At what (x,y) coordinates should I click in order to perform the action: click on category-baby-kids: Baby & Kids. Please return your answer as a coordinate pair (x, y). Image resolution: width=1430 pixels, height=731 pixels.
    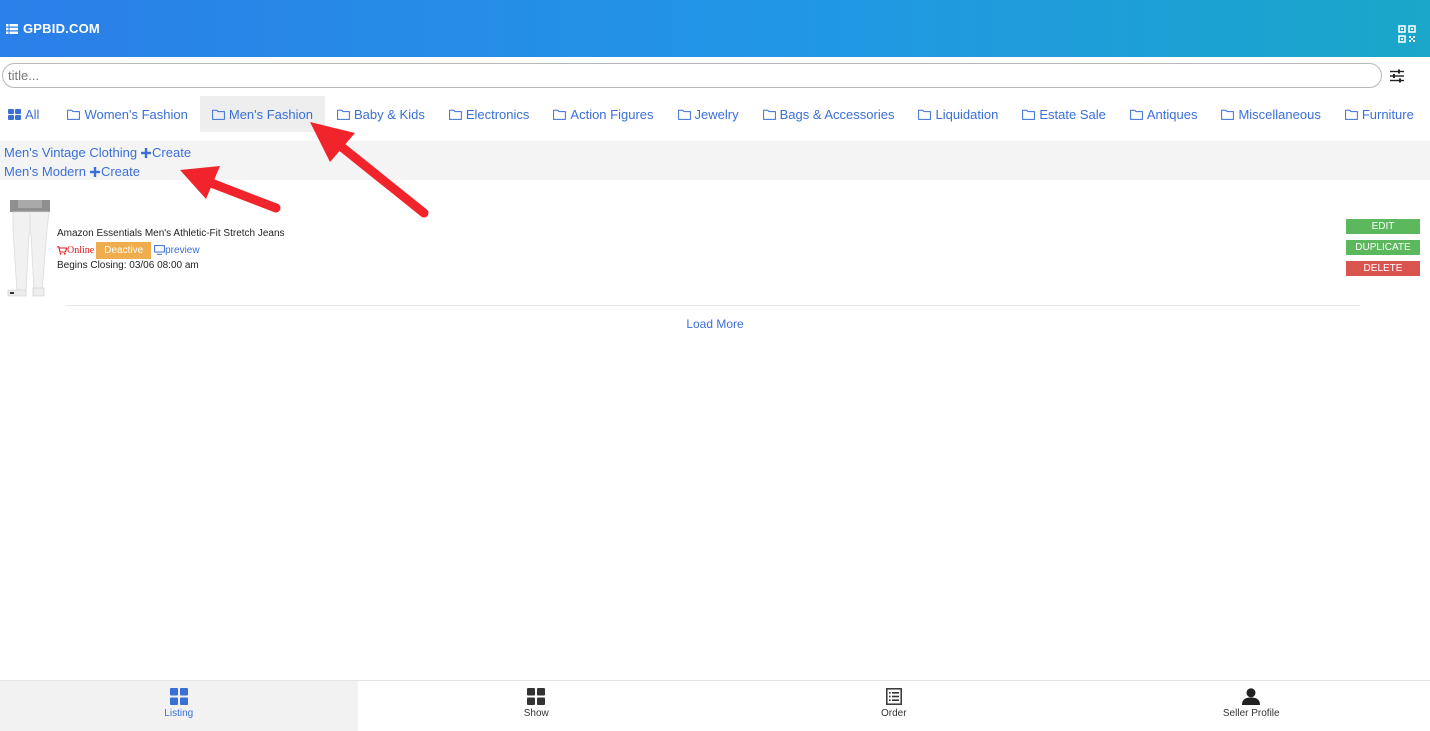
    Looking at the image, I should click on (381, 114).